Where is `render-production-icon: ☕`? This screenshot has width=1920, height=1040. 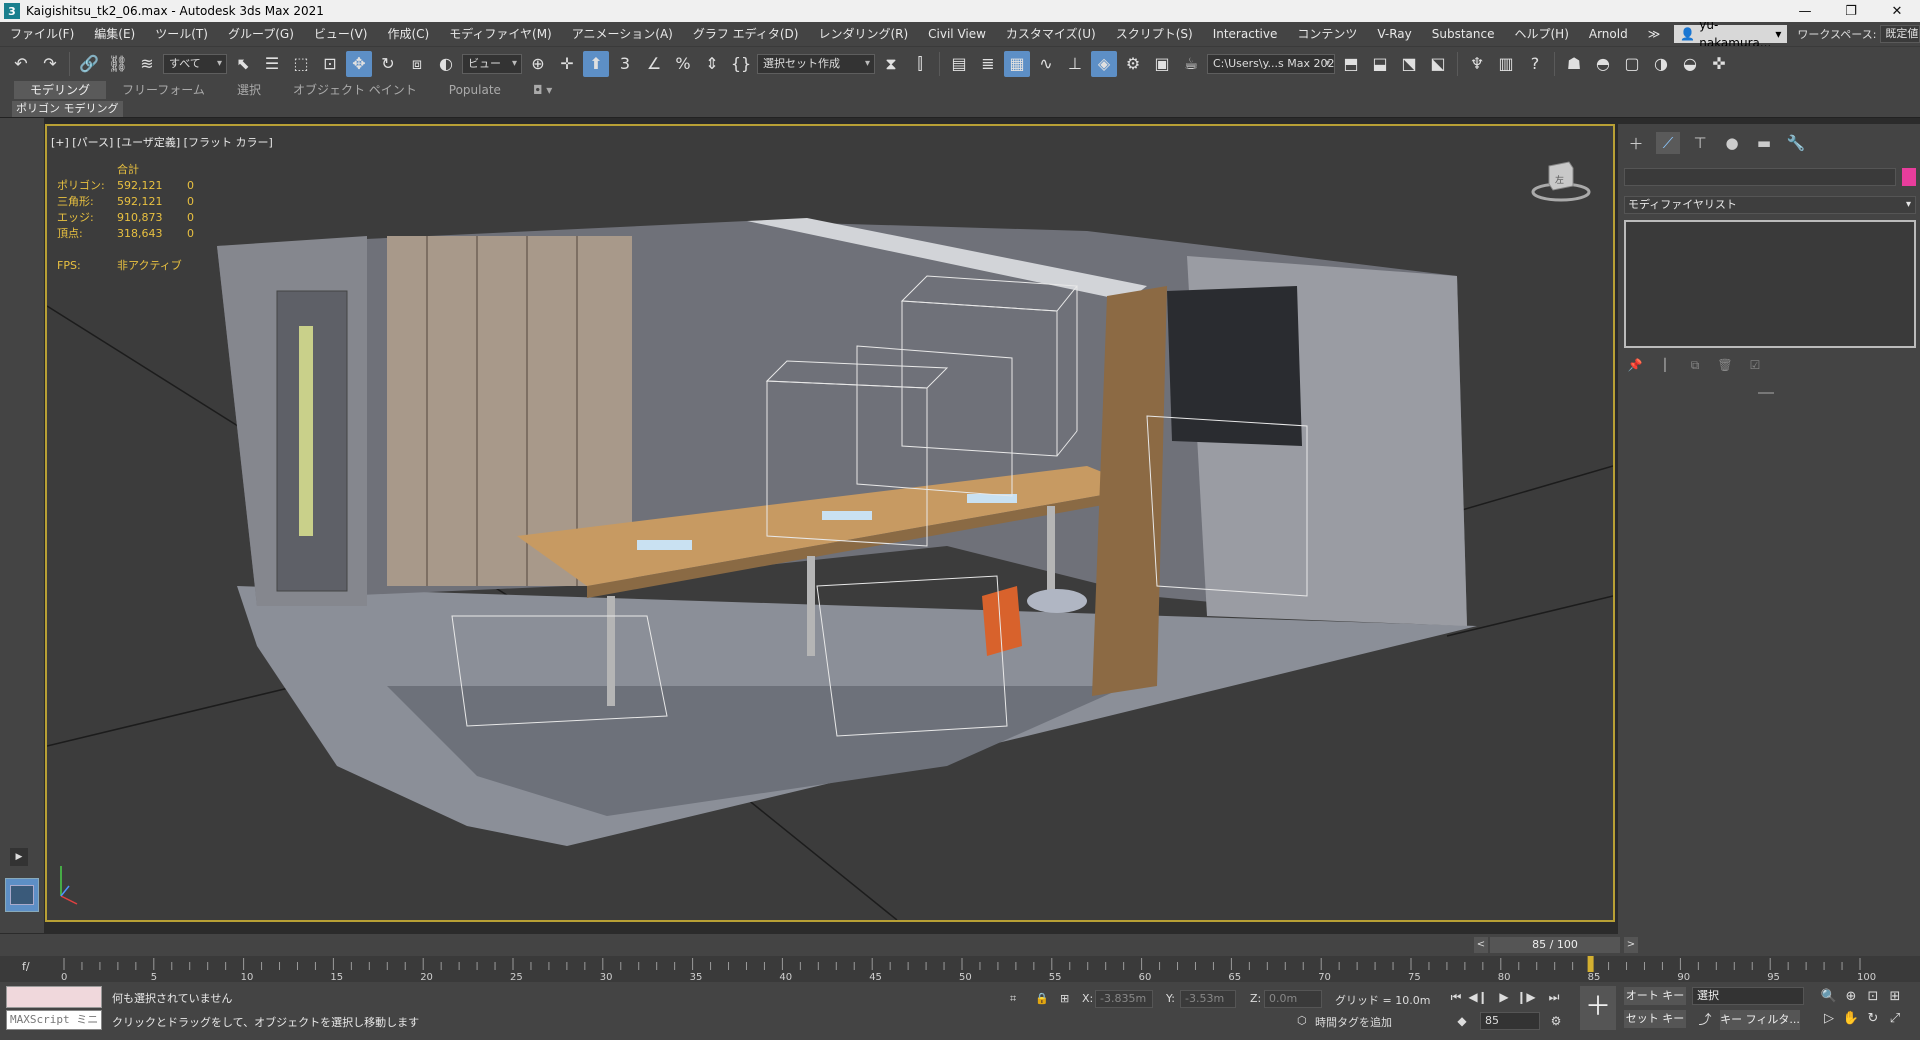 render-production-icon: ☕ is located at coordinates (1191, 64).